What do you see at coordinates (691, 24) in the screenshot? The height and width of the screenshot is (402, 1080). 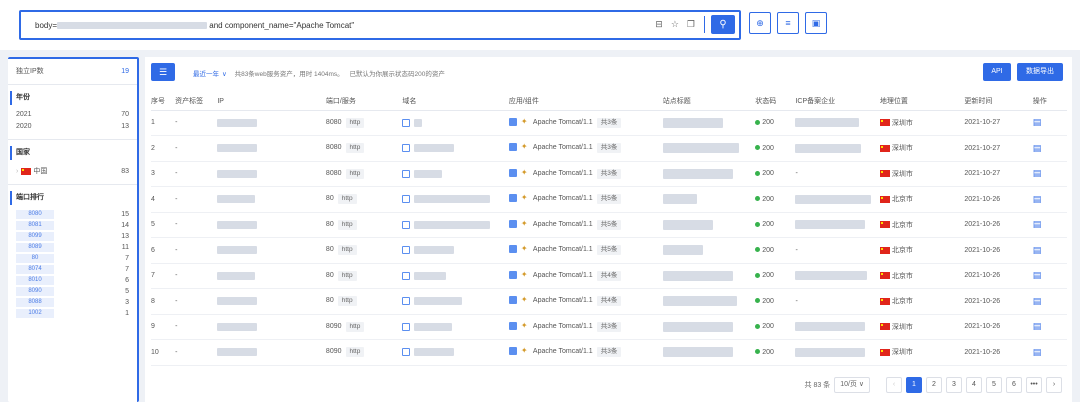 I see `copy-icon: ❐` at bounding box center [691, 24].